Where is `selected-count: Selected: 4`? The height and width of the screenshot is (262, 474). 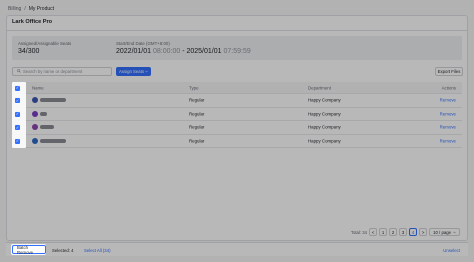 selected-count: Selected: 4 is located at coordinates (63, 250).